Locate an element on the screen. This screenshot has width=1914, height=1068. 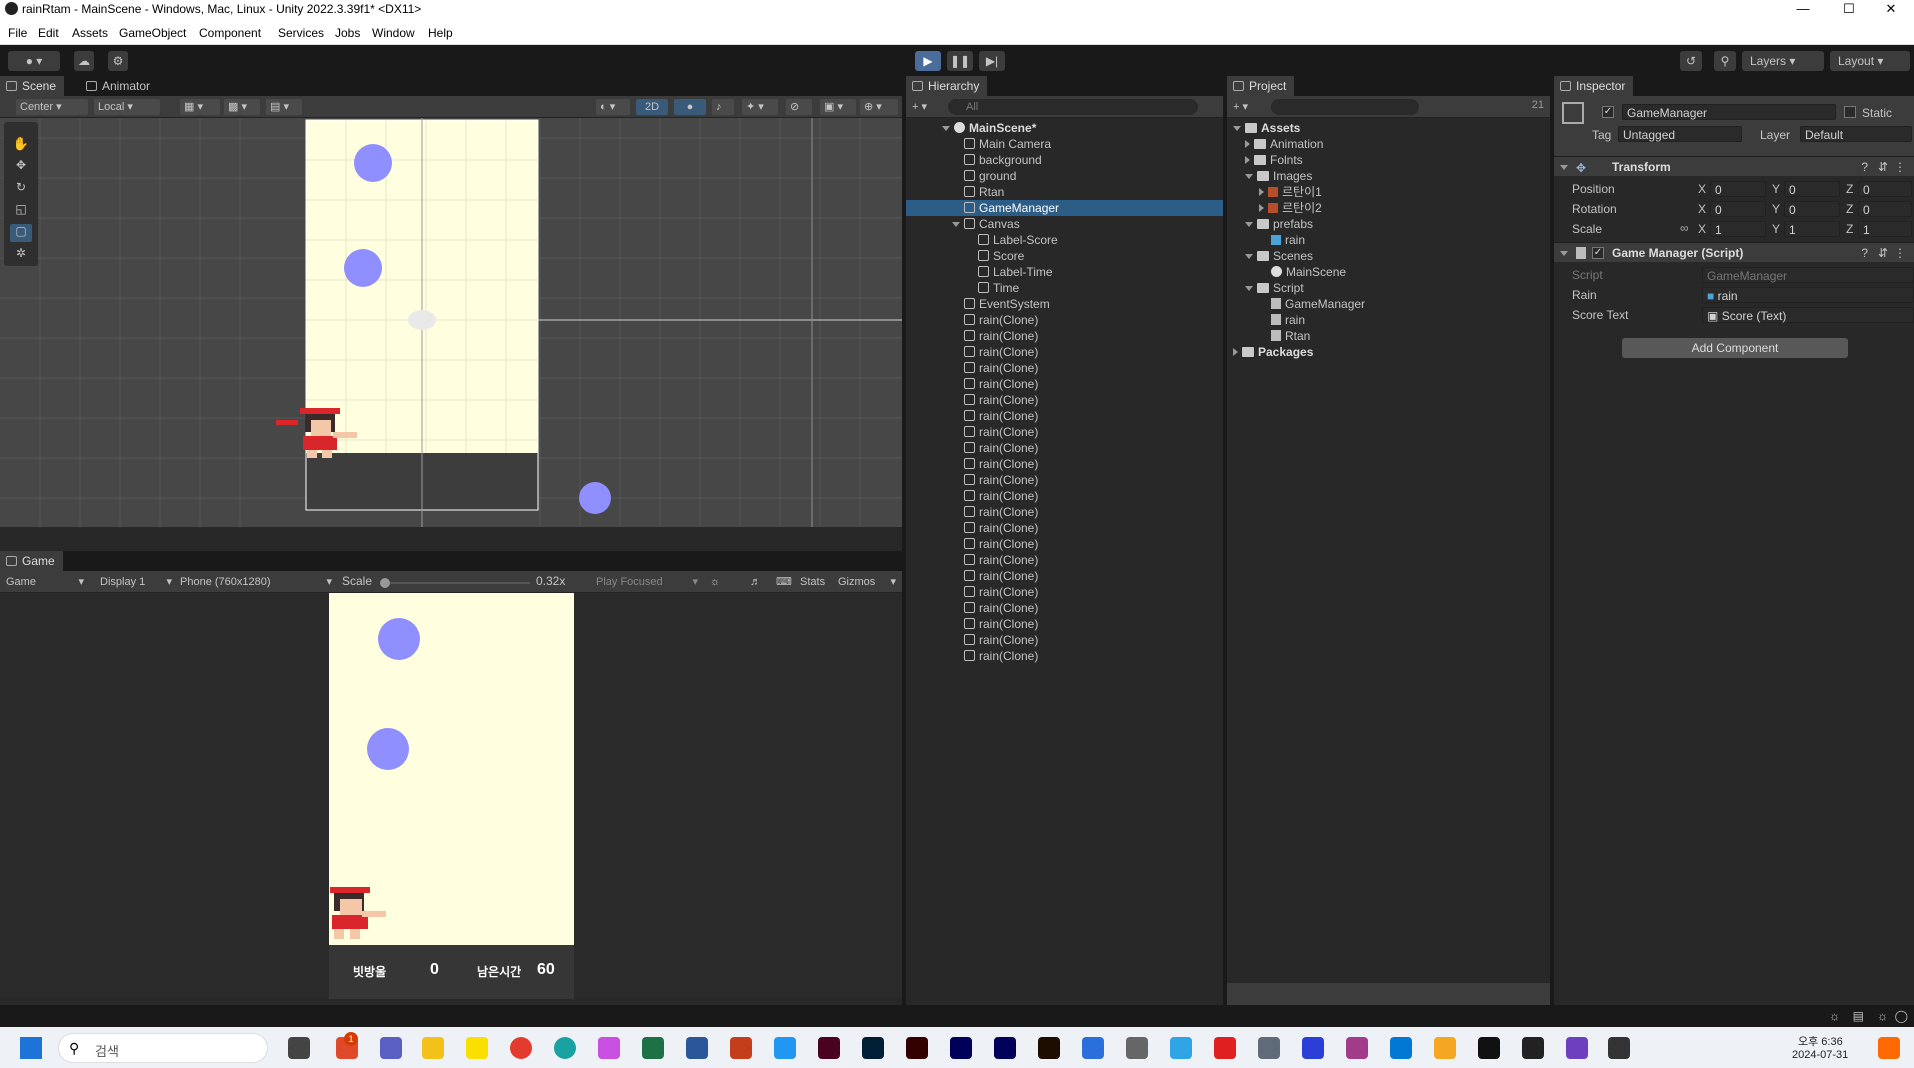
project-folder: Folnts is located at coordinates (1274, 160).